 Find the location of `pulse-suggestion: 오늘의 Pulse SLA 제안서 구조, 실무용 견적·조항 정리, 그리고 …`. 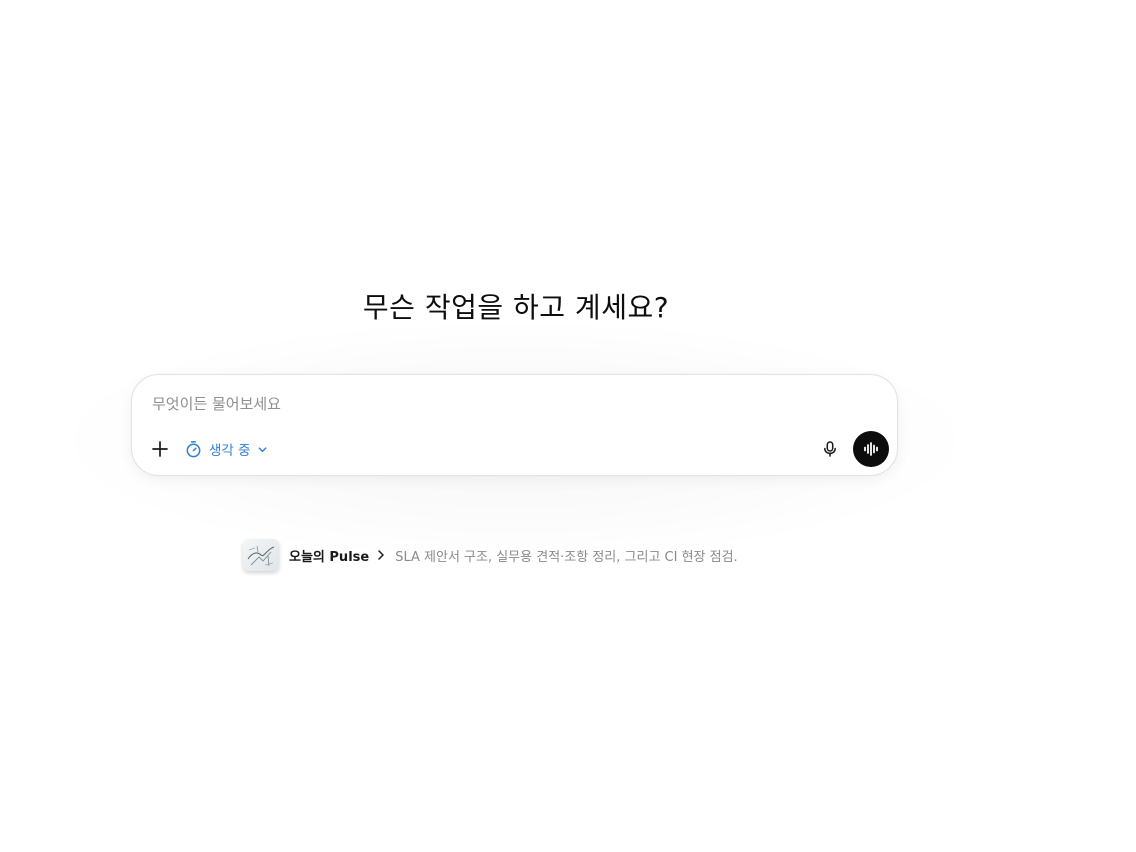

pulse-suggestion: 오늘의 Pulse SLA 제안서 구조, 실무용 견적·조항 정리, 그리고 … is located at coordinates (490, 555).